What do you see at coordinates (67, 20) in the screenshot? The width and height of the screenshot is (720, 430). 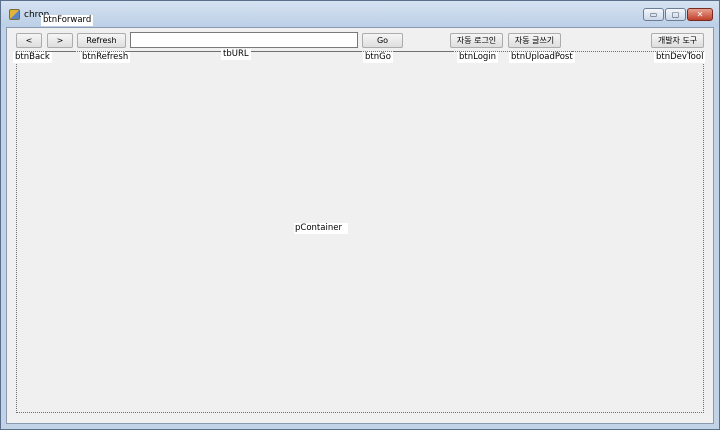 I see `btnForward-design-label: btnForward` at bounding box center [67, 20].